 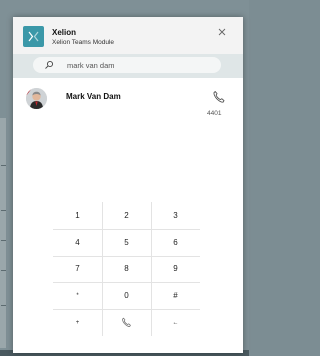 What do you see at coordinates (126, 242) in the screenshot?
I see `key-5: 5` at bounding box center [126, 242].